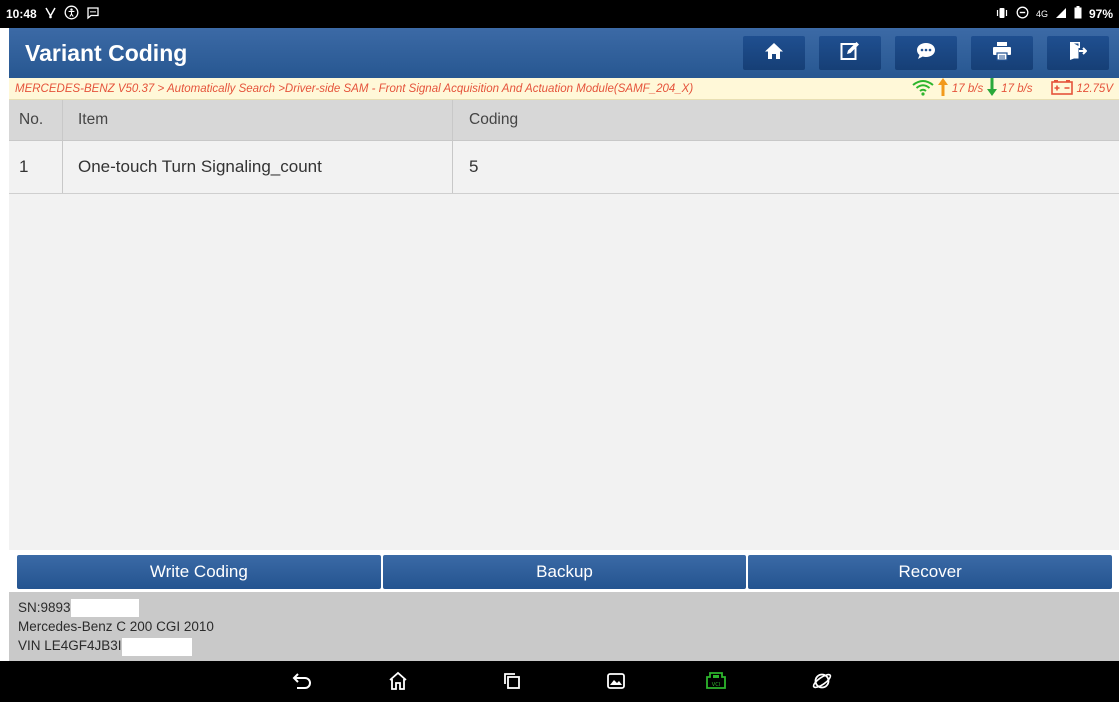 Image resolution: width=1119 pixels, height=702 pixels. What do you see at coordinates (942, 88) in the screenshot?
I see `upload-arrow-icon` at bounding box center [942, 88].